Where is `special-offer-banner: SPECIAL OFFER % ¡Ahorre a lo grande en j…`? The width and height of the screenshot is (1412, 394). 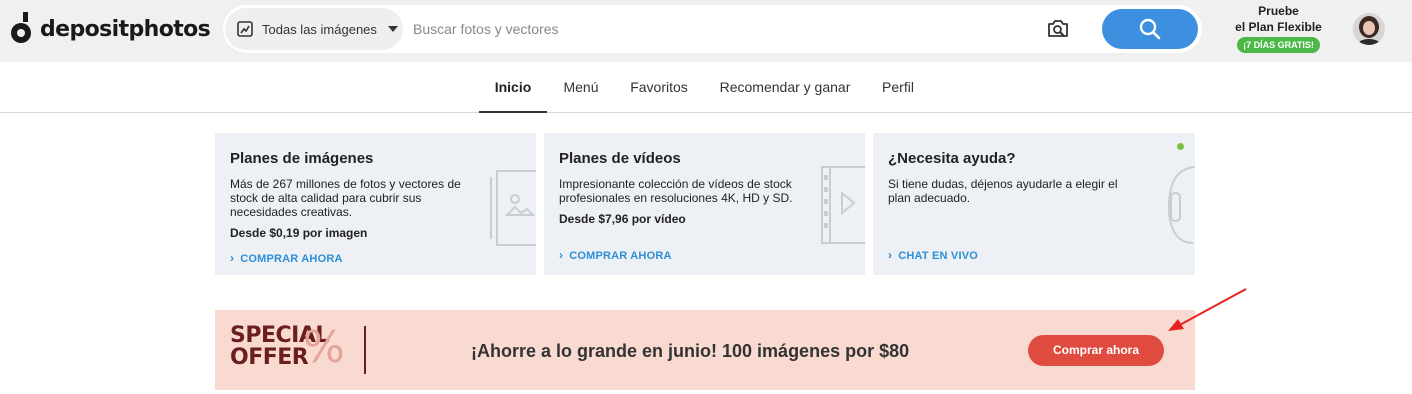 special-offer-banner: SPECIAL OFFER % ¡Ahorre a lo grande en j… is located at coordinates (705, 350).